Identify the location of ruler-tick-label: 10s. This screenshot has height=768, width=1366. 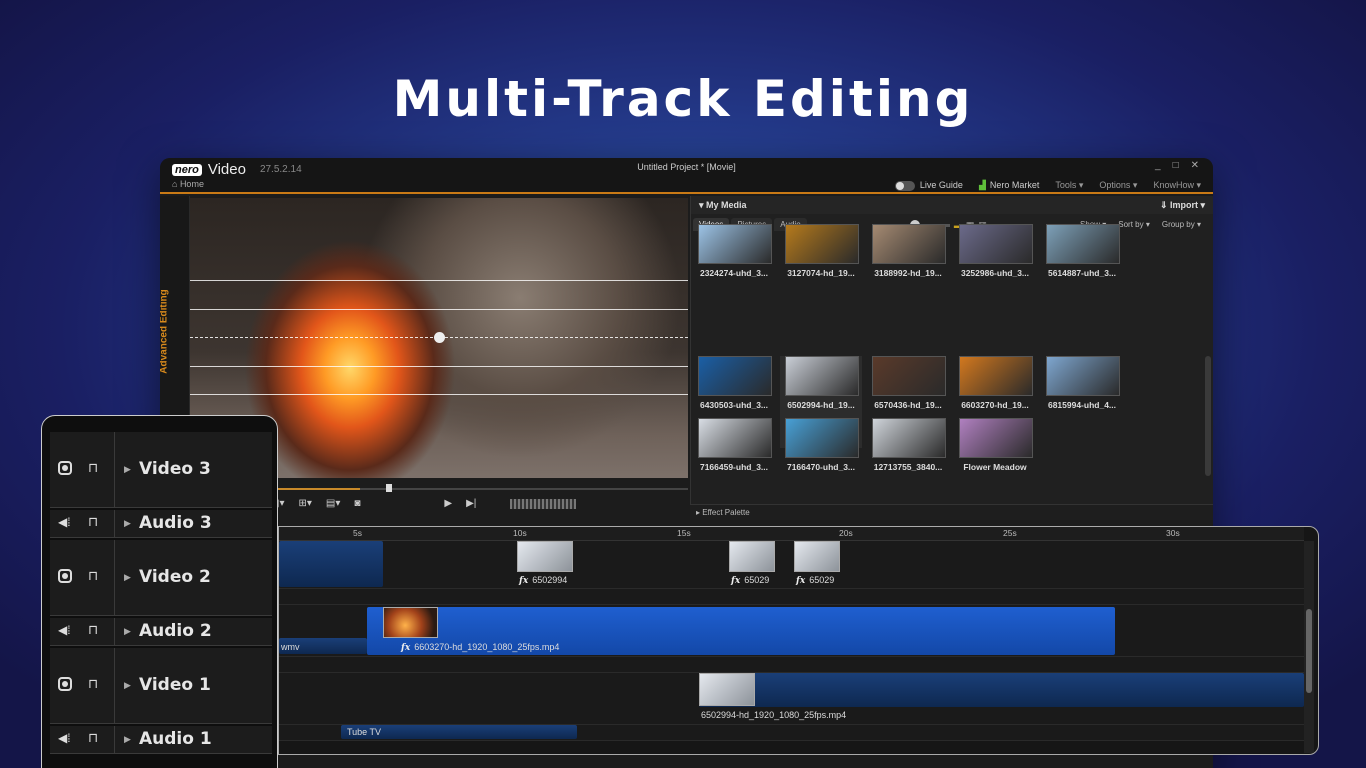
(520, 533).